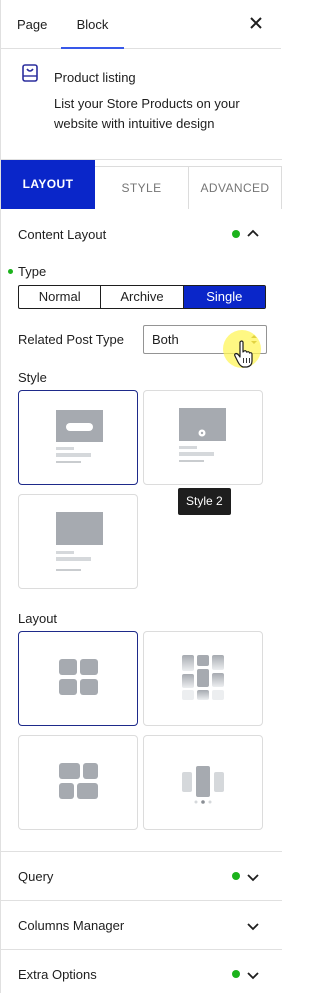  Describe the element at coordinates (256, 23) in the screenshot. I see `close-icon` at that location.